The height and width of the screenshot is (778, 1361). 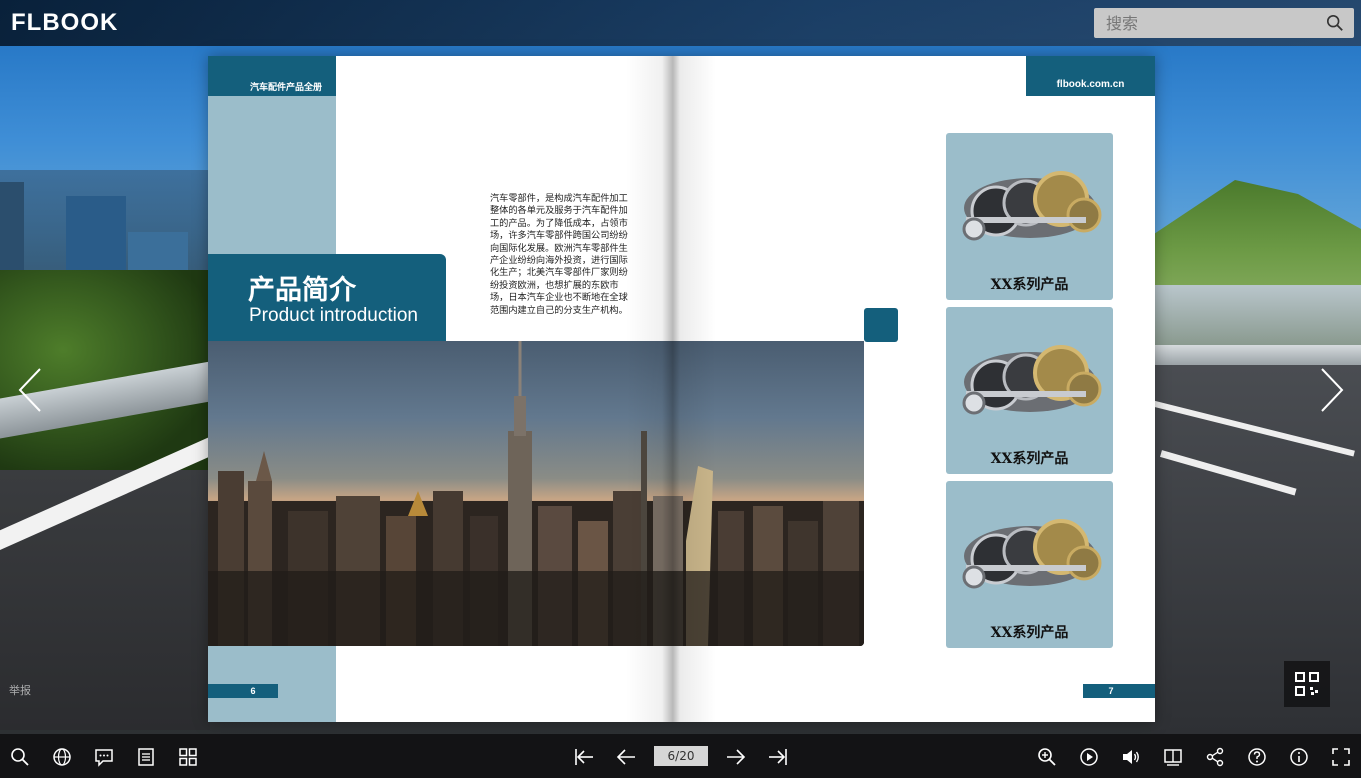 What do you see at coordinates (1256, 315) in the screenshot?
I see `bg-town` at bounding box center [1256, 315].